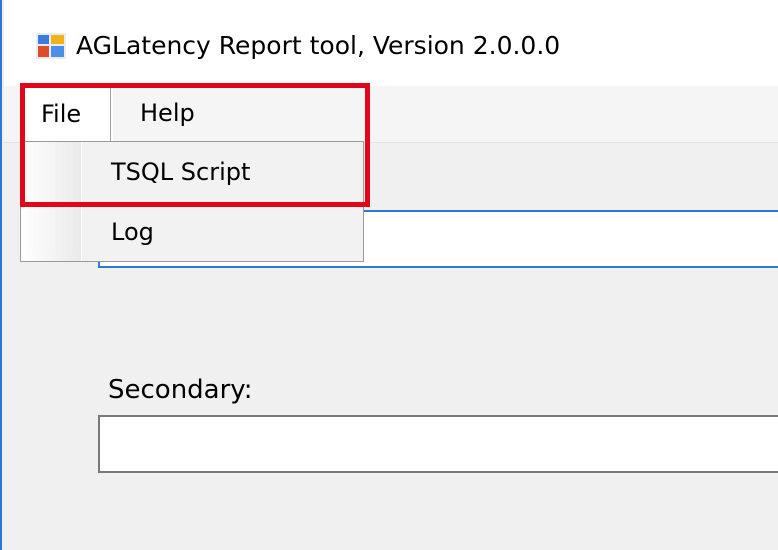 This screenshot has width=778, height=550. I want to click on secondary-label: Secondary:, so click(180, 390).